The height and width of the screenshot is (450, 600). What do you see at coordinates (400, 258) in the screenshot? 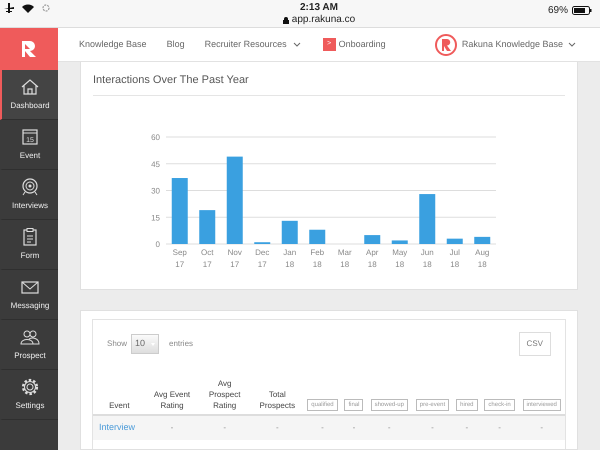
I see `x-axis-label: May 18` at bounding box center [400, 258].